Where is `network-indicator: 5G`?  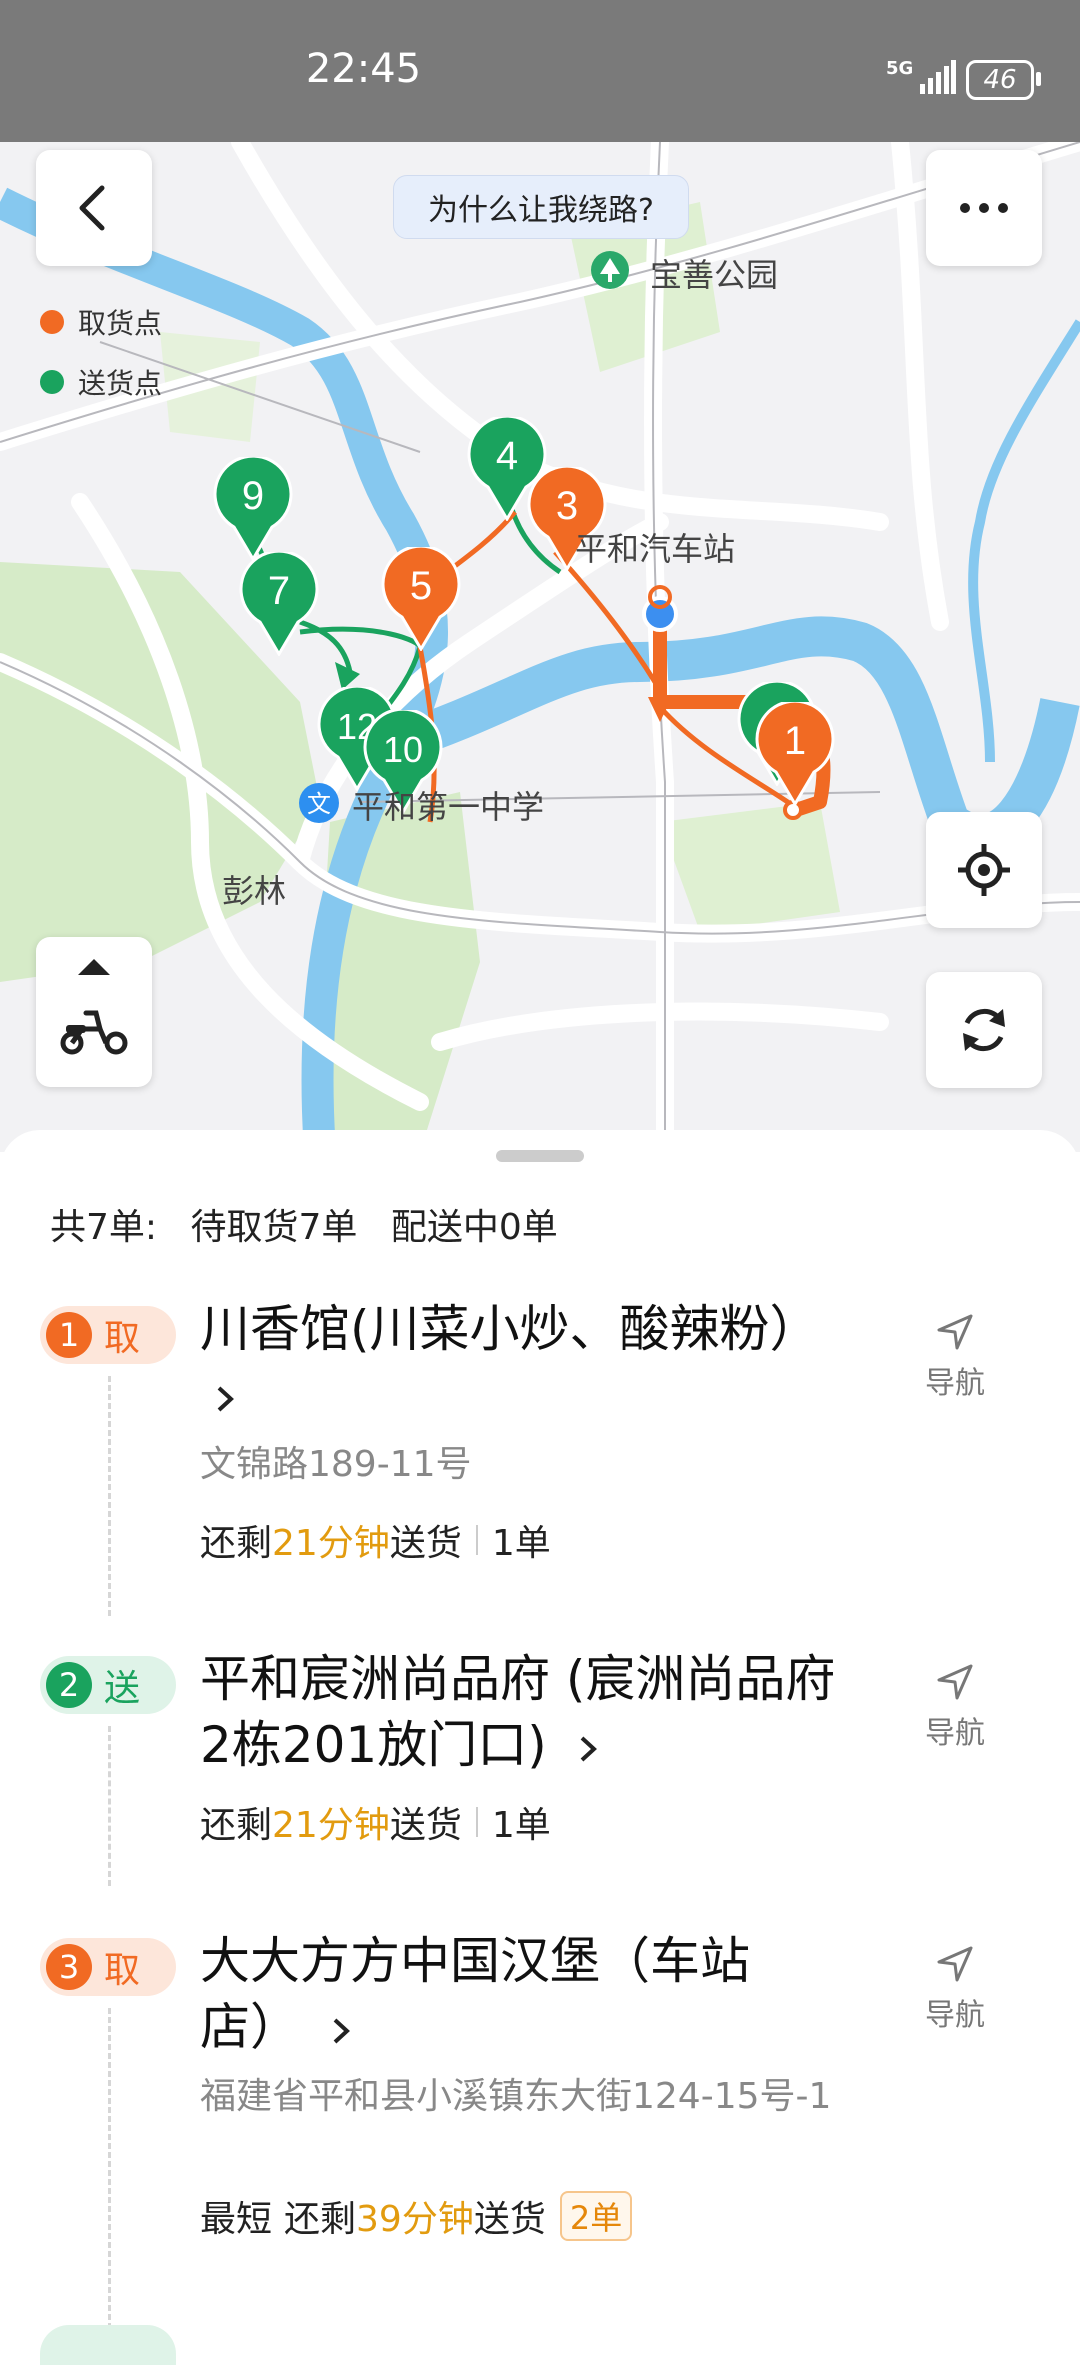
network-indicator: 5G is located at coordinates (899, 69).